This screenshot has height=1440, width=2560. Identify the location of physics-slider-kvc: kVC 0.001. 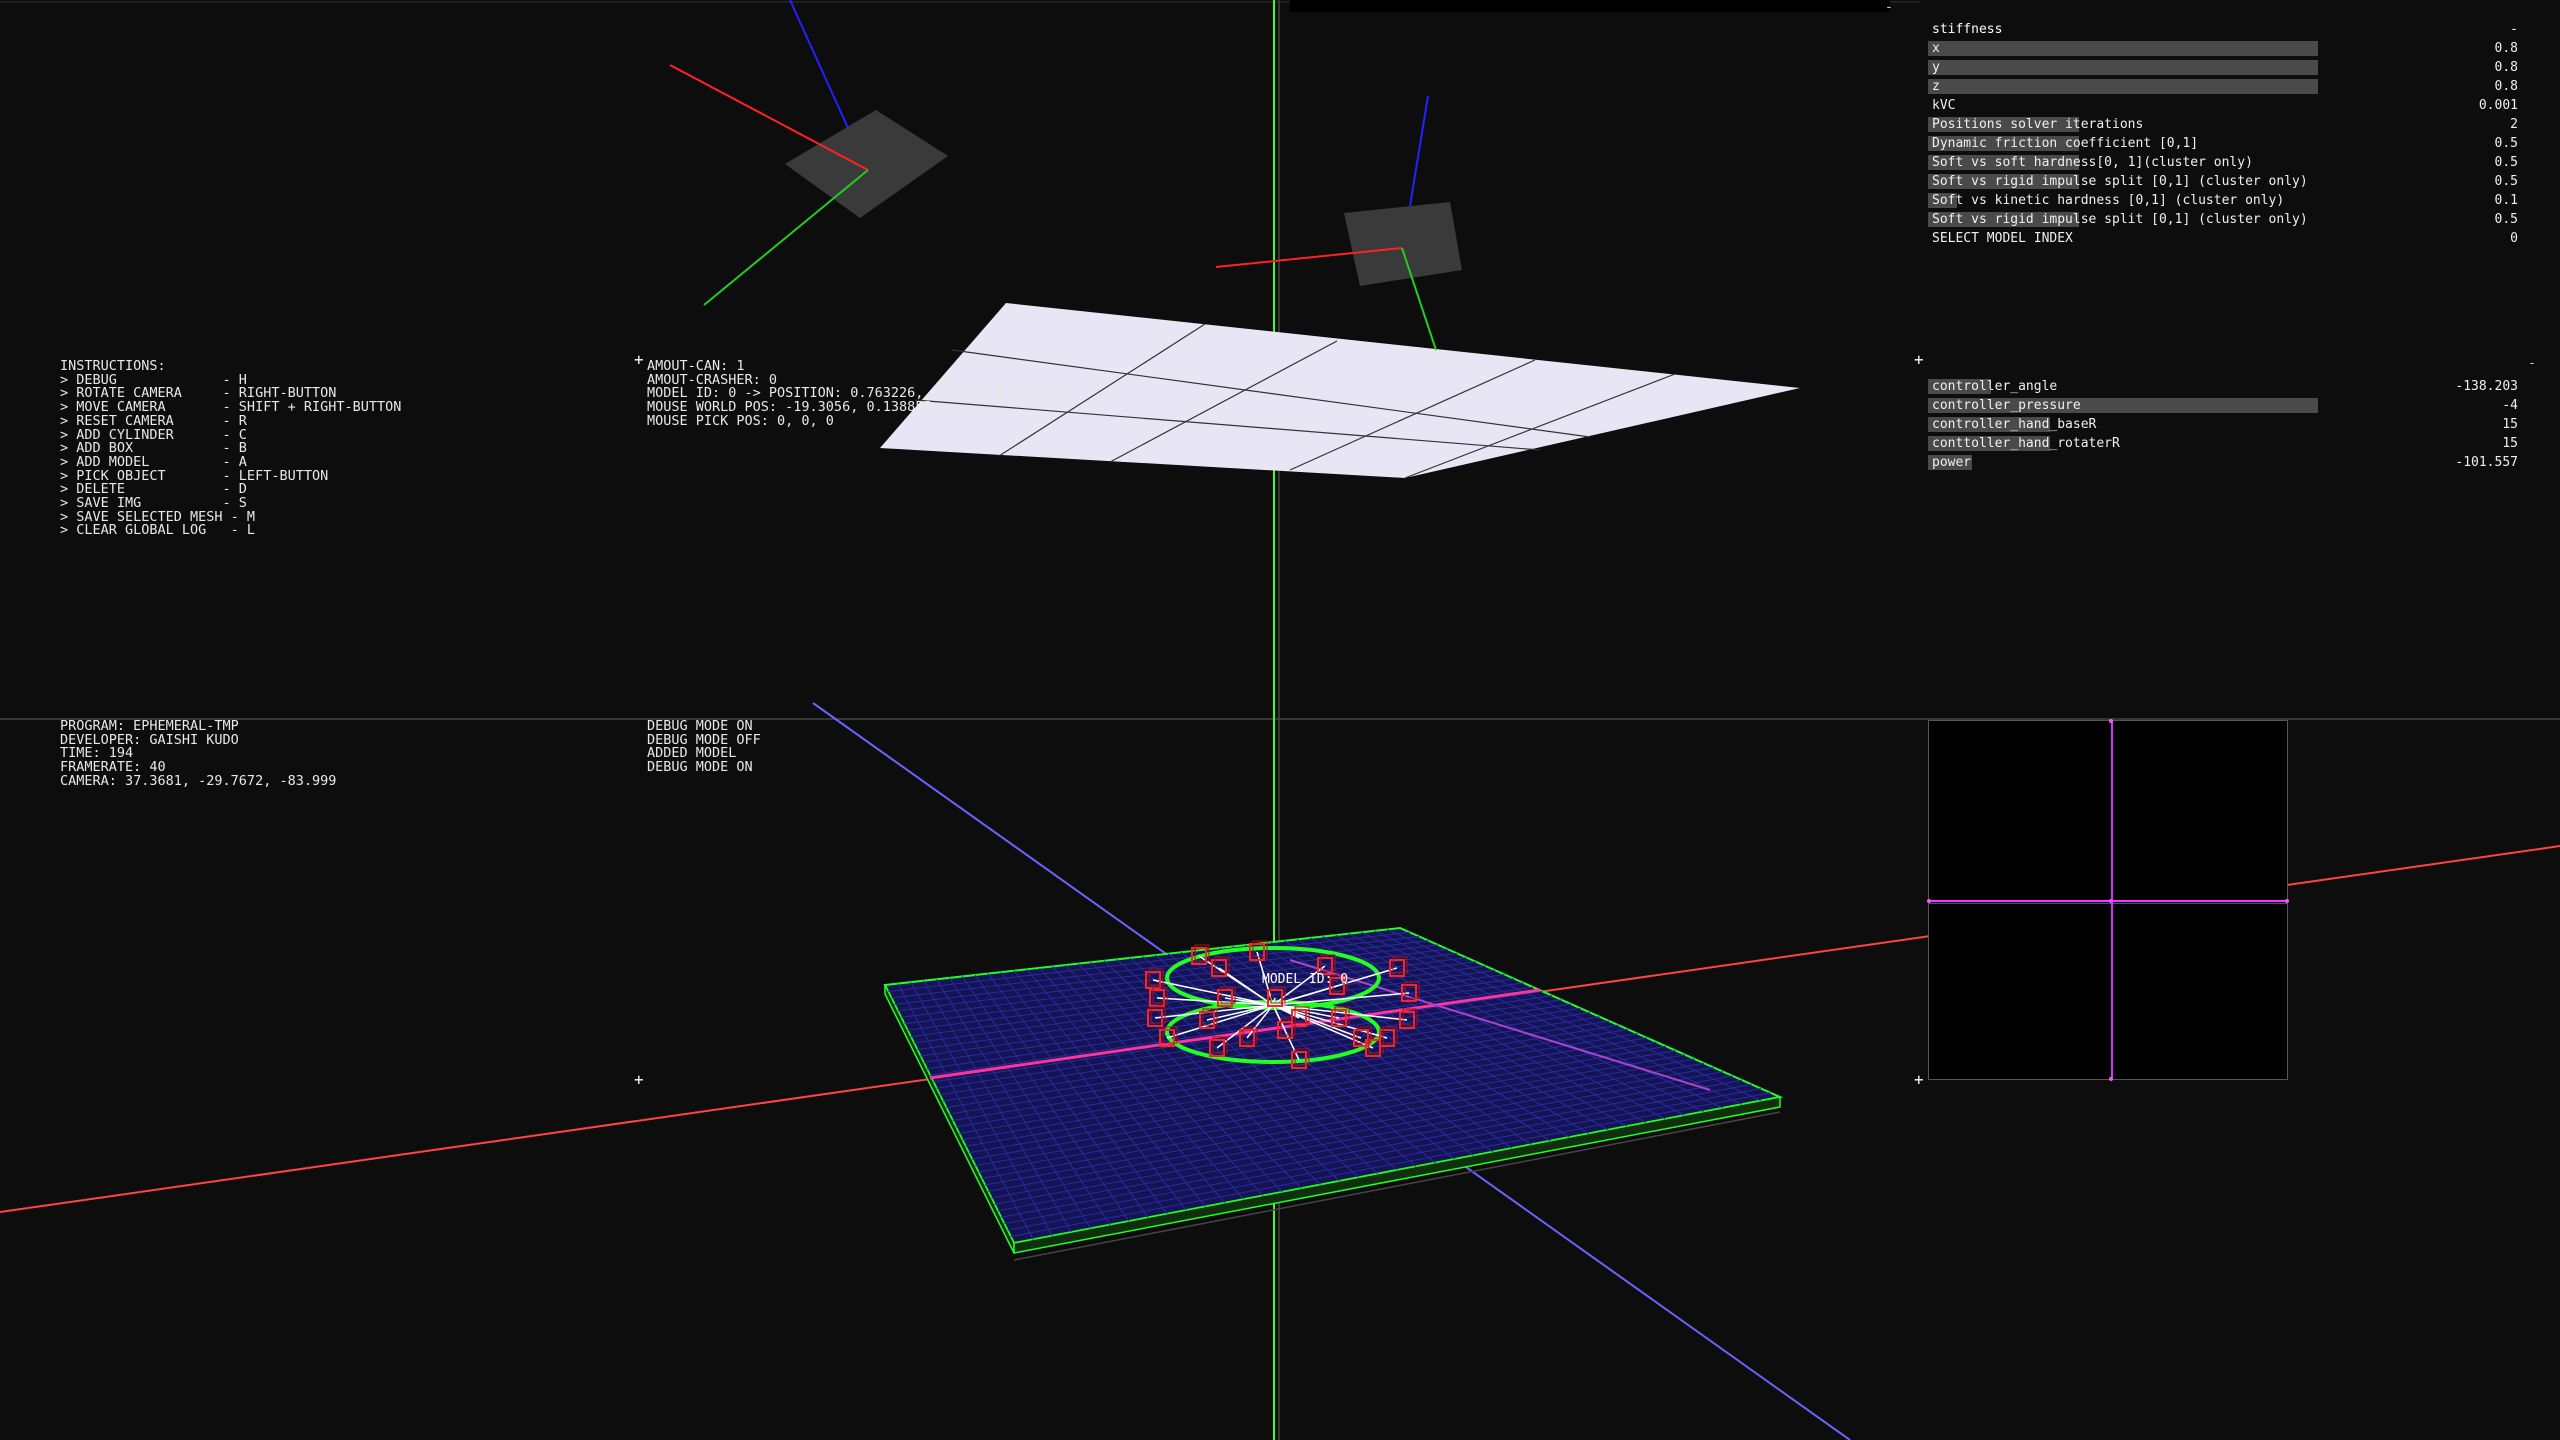
(2233, 105).